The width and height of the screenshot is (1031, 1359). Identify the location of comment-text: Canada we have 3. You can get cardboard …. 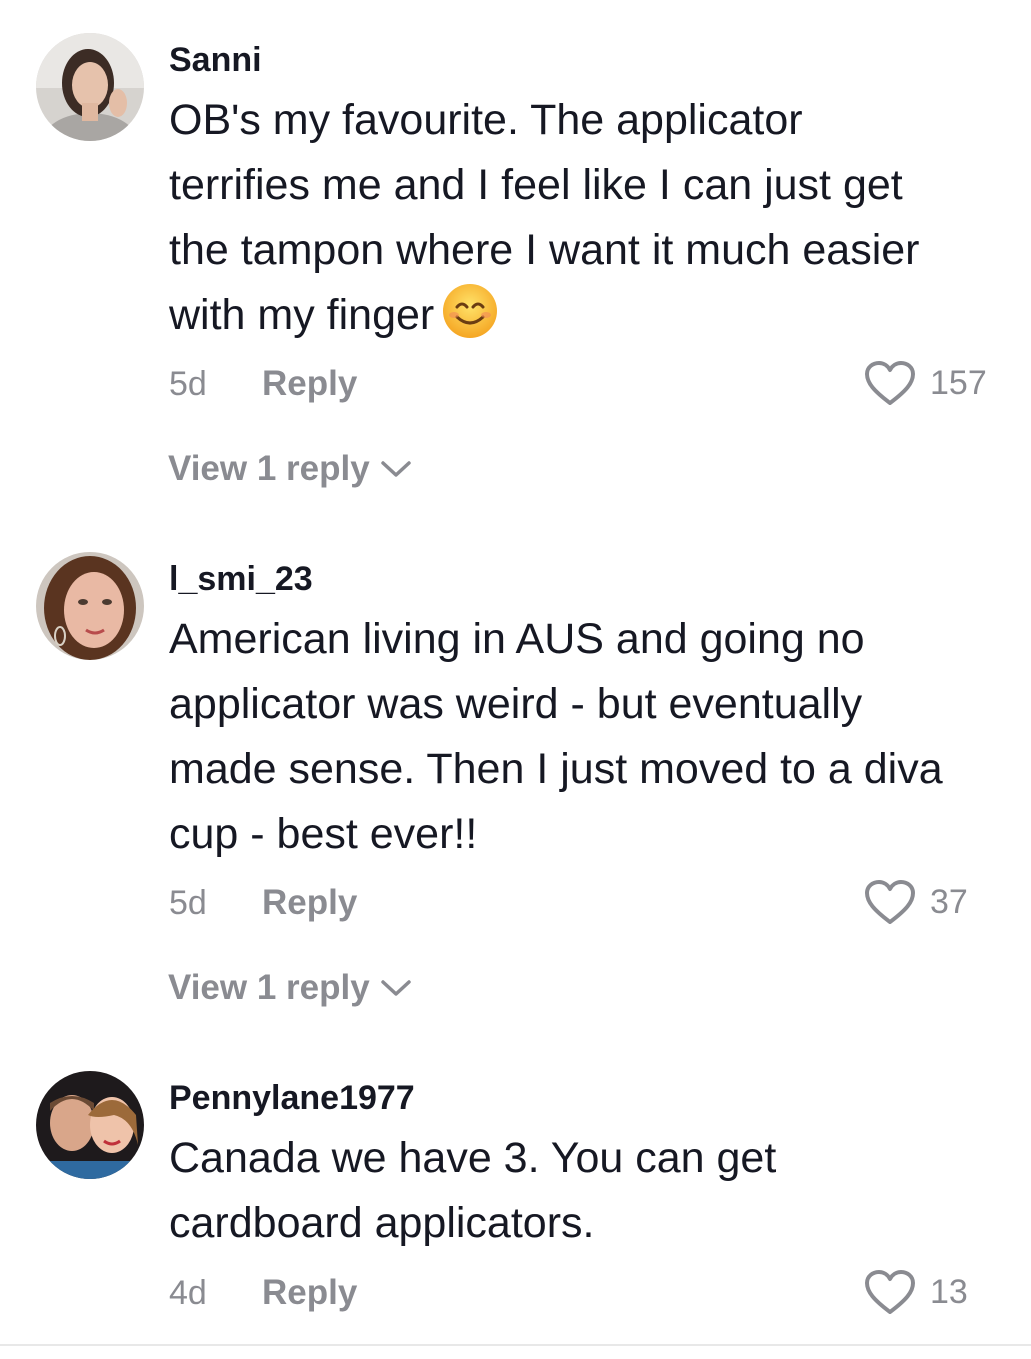
(594, 1191).